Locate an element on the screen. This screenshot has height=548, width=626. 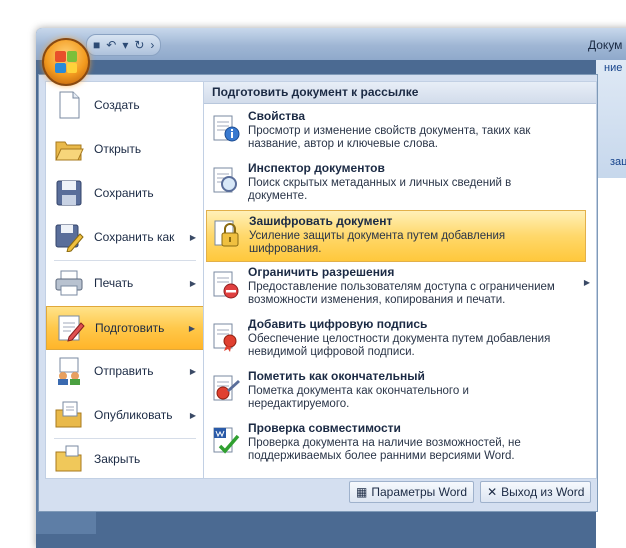
menu-item-open: Открыть is located at coordinates (125, 149).